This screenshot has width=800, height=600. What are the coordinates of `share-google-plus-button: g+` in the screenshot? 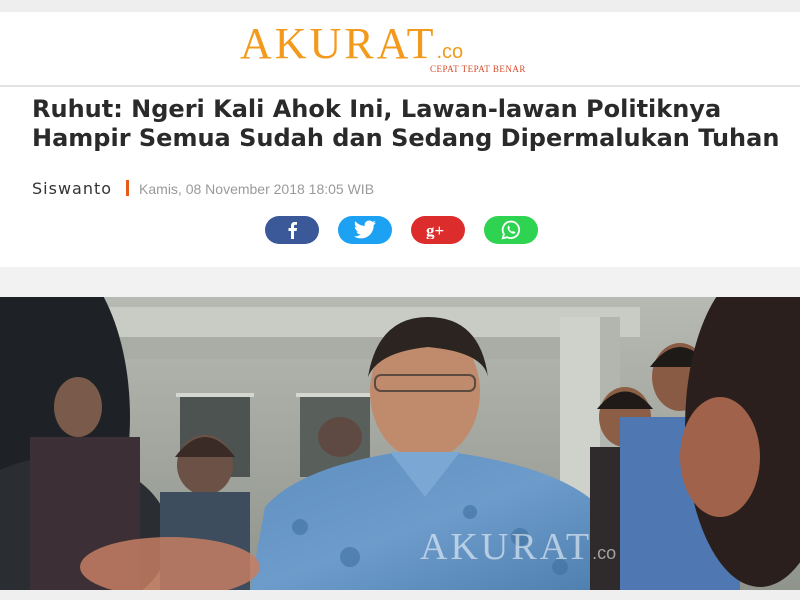 It's located at (438, 230).